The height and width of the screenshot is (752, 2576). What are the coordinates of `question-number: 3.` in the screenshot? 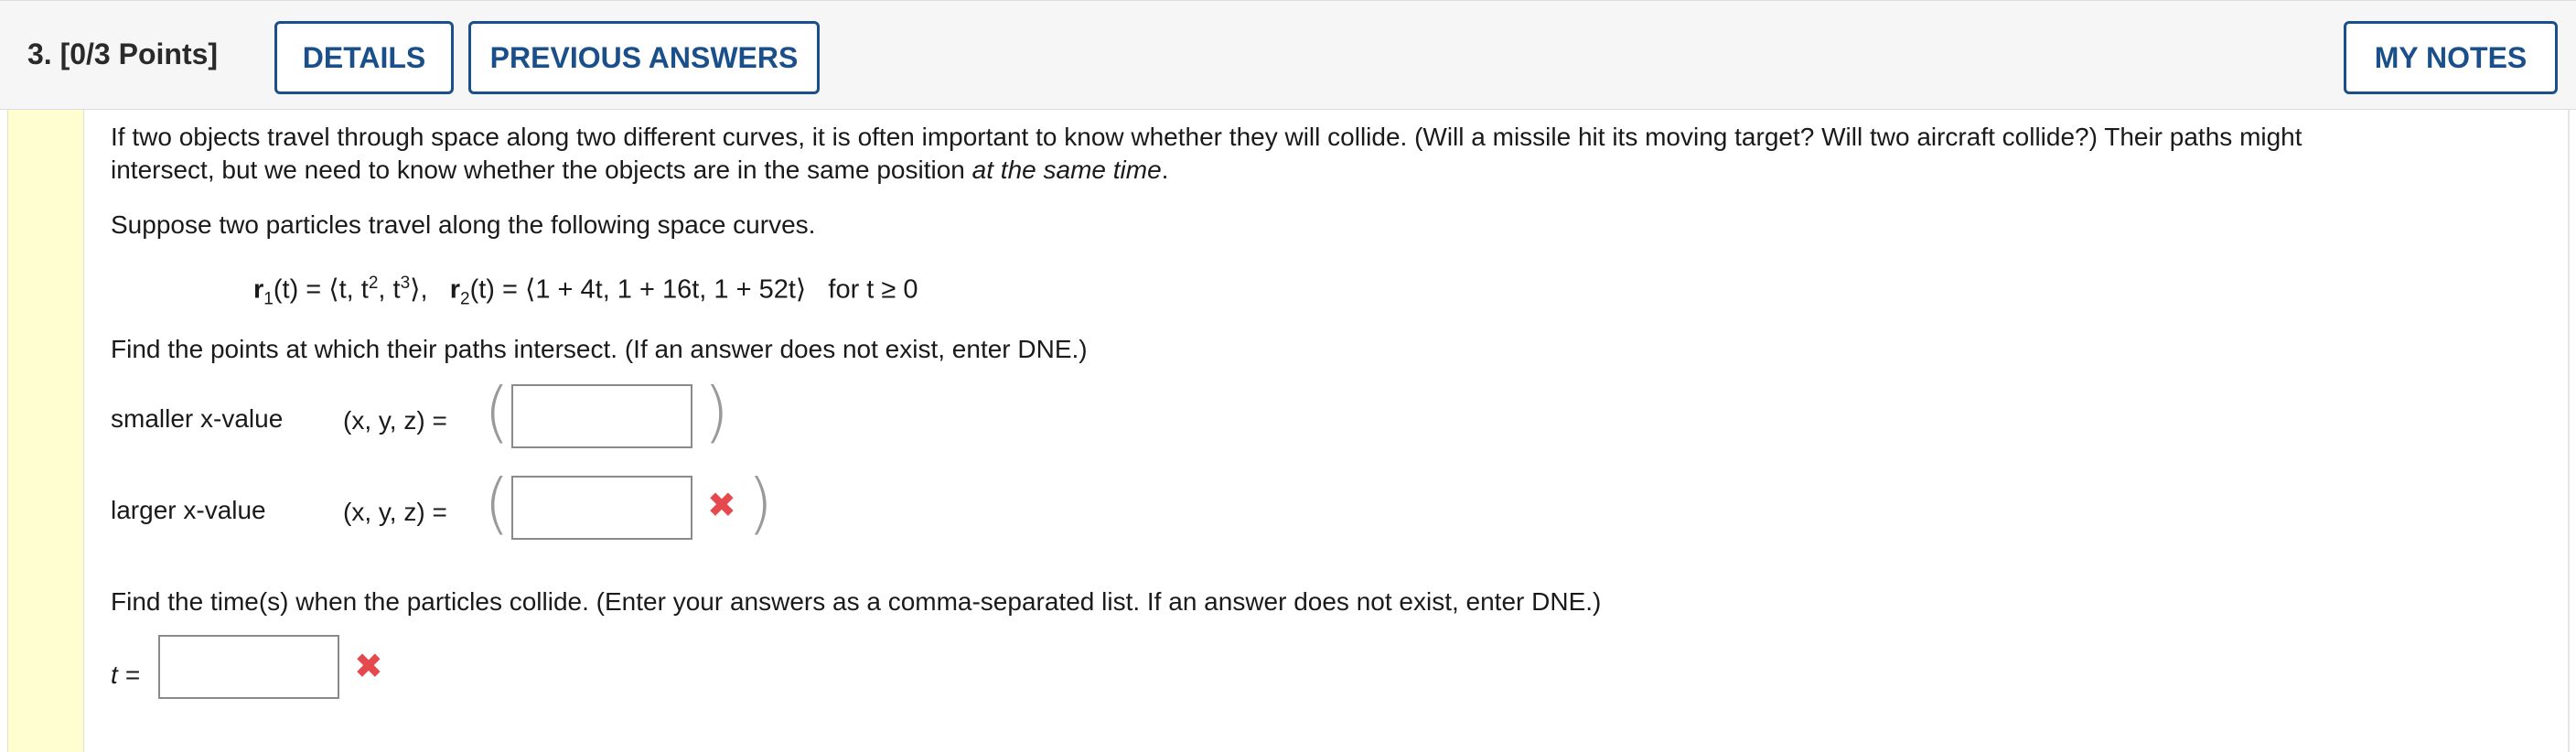 It's located at (40, 54).